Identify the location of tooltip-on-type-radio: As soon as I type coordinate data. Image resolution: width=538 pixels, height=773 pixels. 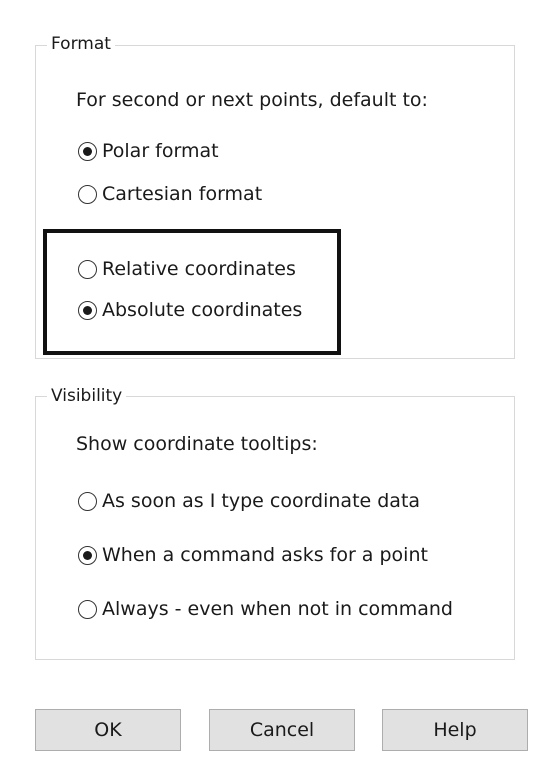
(249, 501).